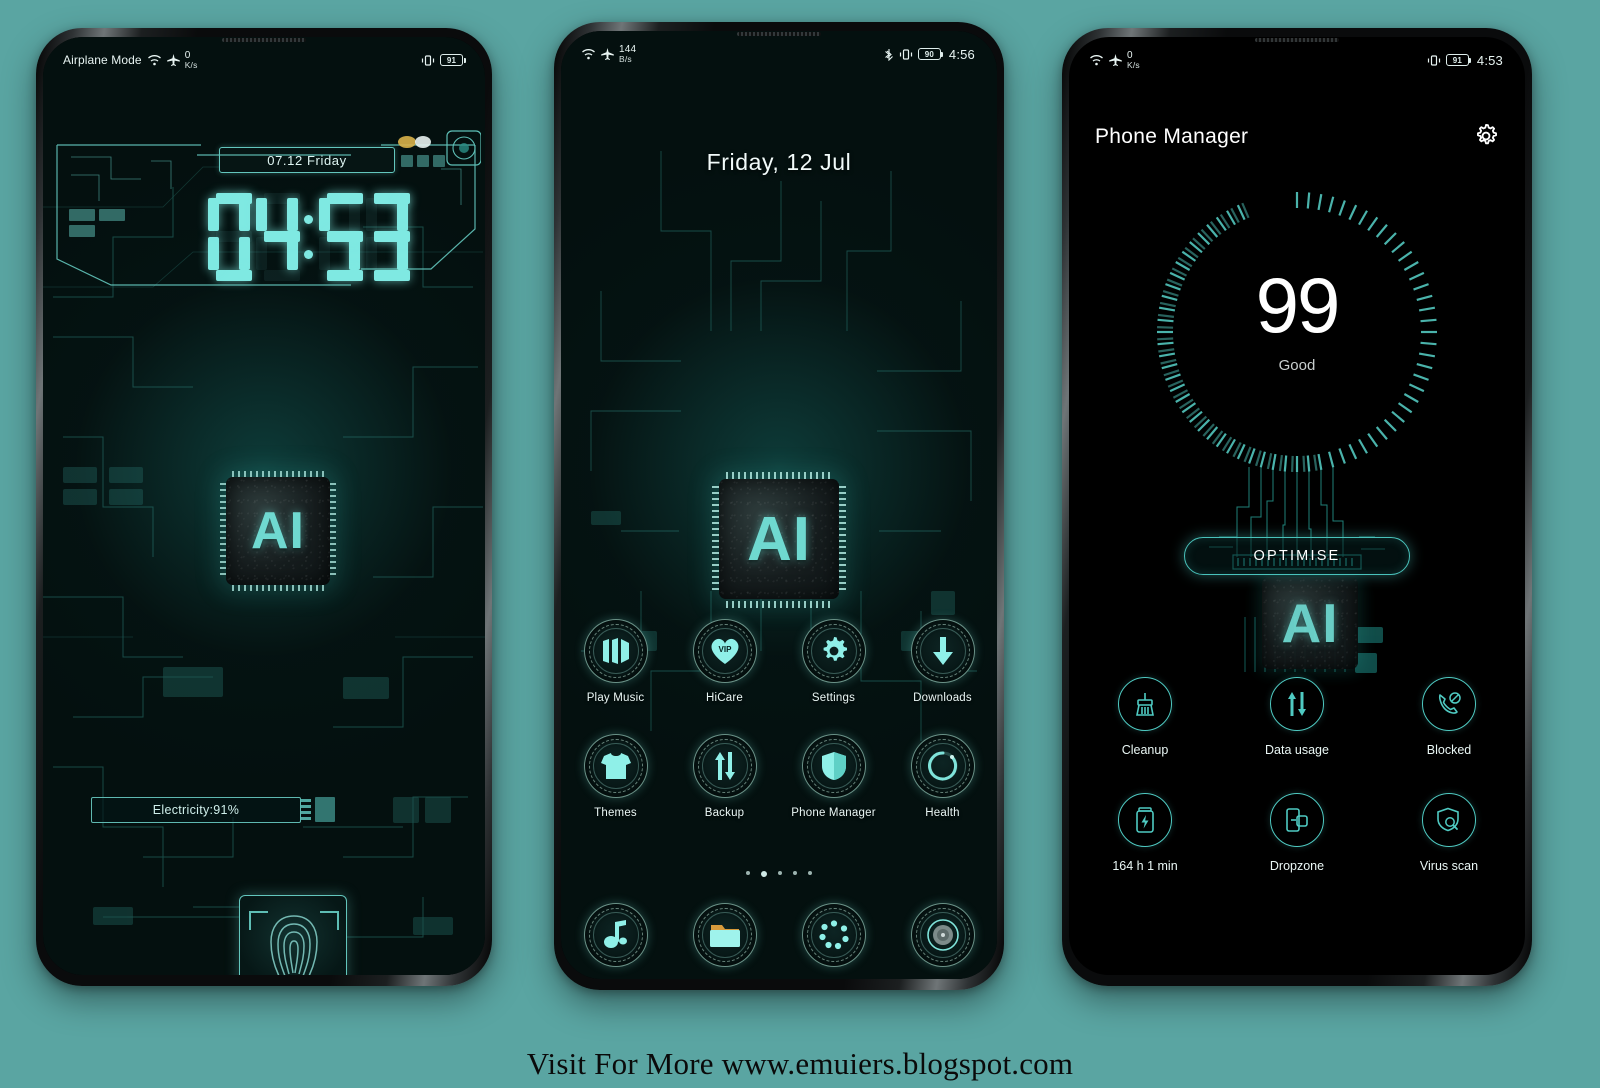 The width and height of the screenshot is (1600, 1088). Describe the element at coordinates (1297, 556) in the screenshot. I see `optimise-button: OPTIMISE` at that location.